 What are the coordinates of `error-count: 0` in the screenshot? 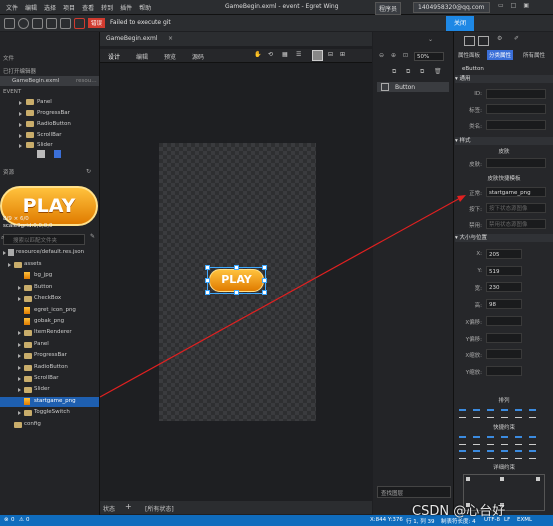 It's located at (13, 520).